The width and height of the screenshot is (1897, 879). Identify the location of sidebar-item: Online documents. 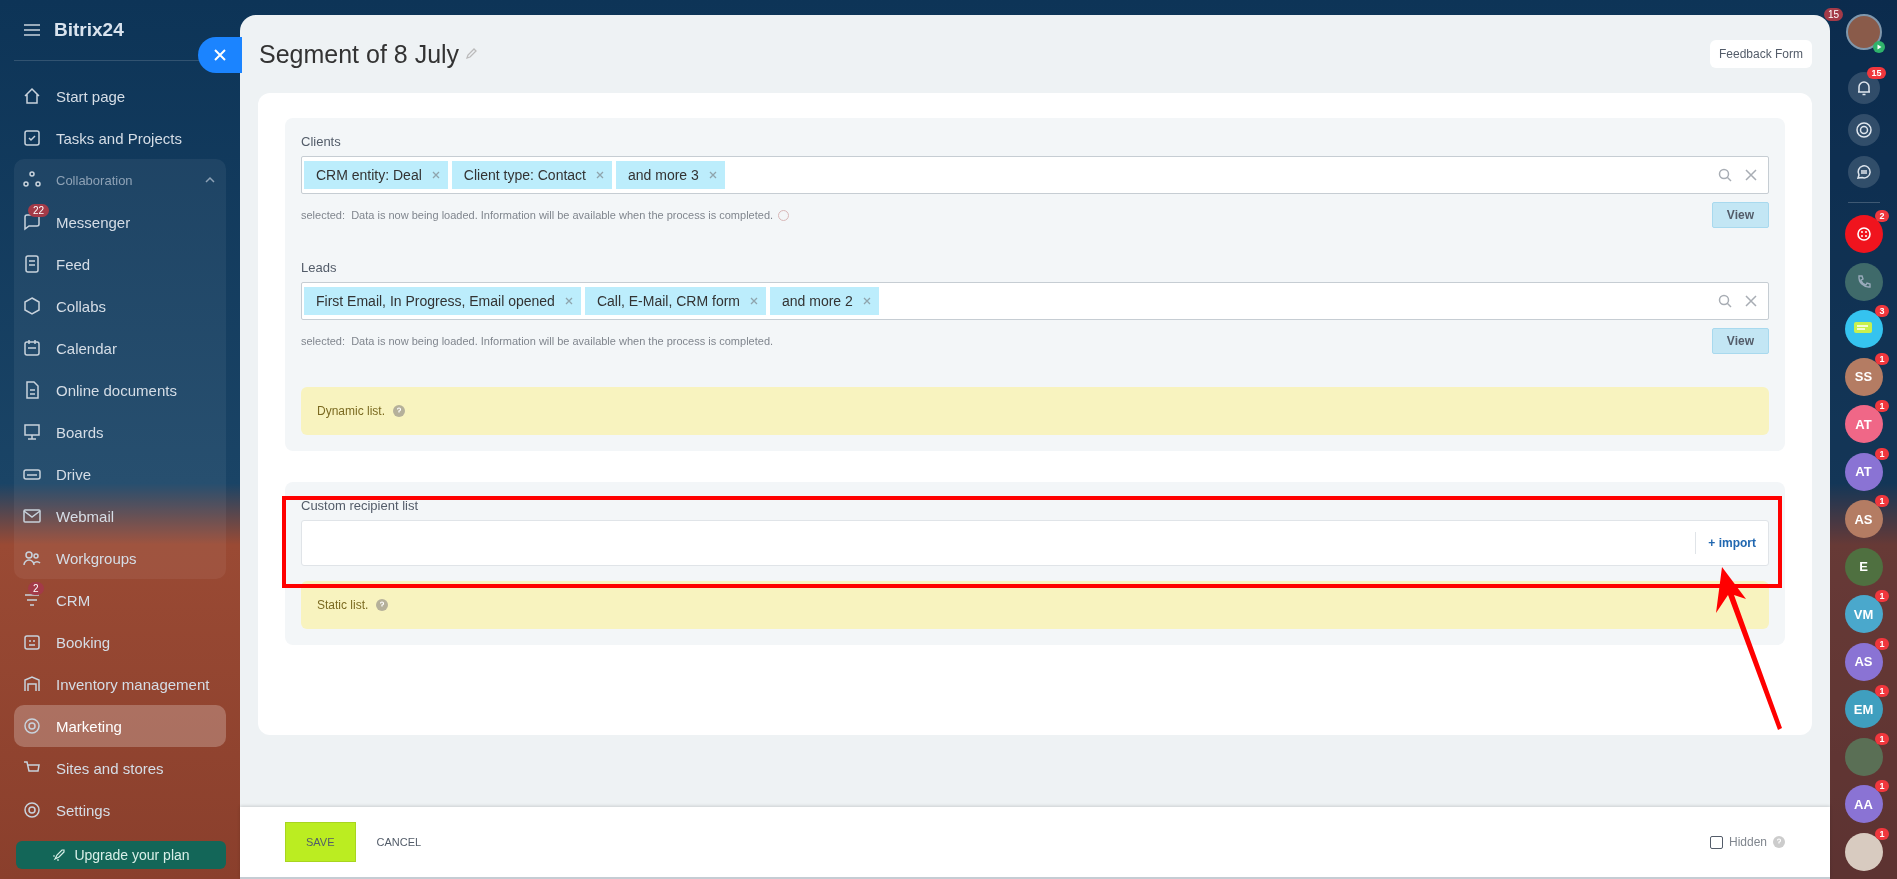
(120, 390).